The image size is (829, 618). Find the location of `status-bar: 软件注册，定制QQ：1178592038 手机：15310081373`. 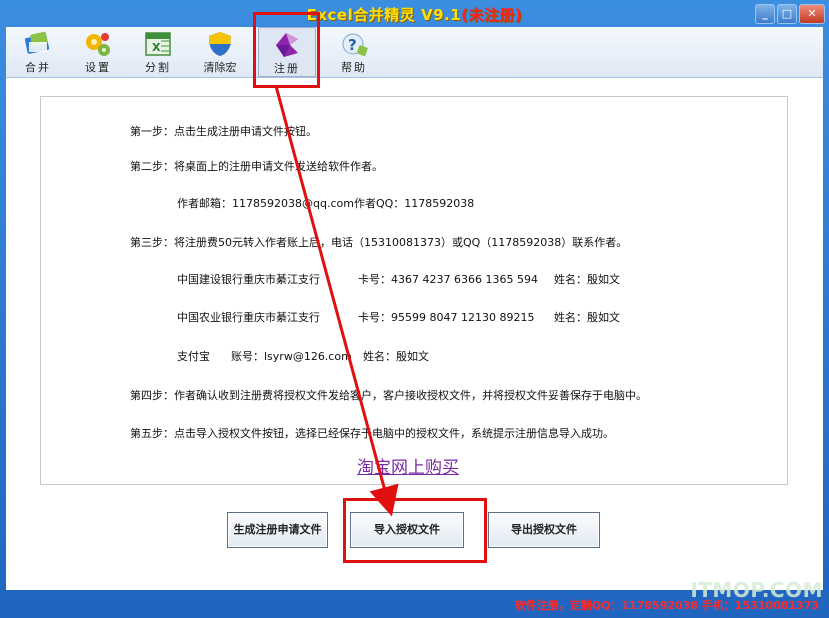

status-bar: 软件注册，定制QQ：1178592038 手机：15310081373 is located at coordinates (414, 604).